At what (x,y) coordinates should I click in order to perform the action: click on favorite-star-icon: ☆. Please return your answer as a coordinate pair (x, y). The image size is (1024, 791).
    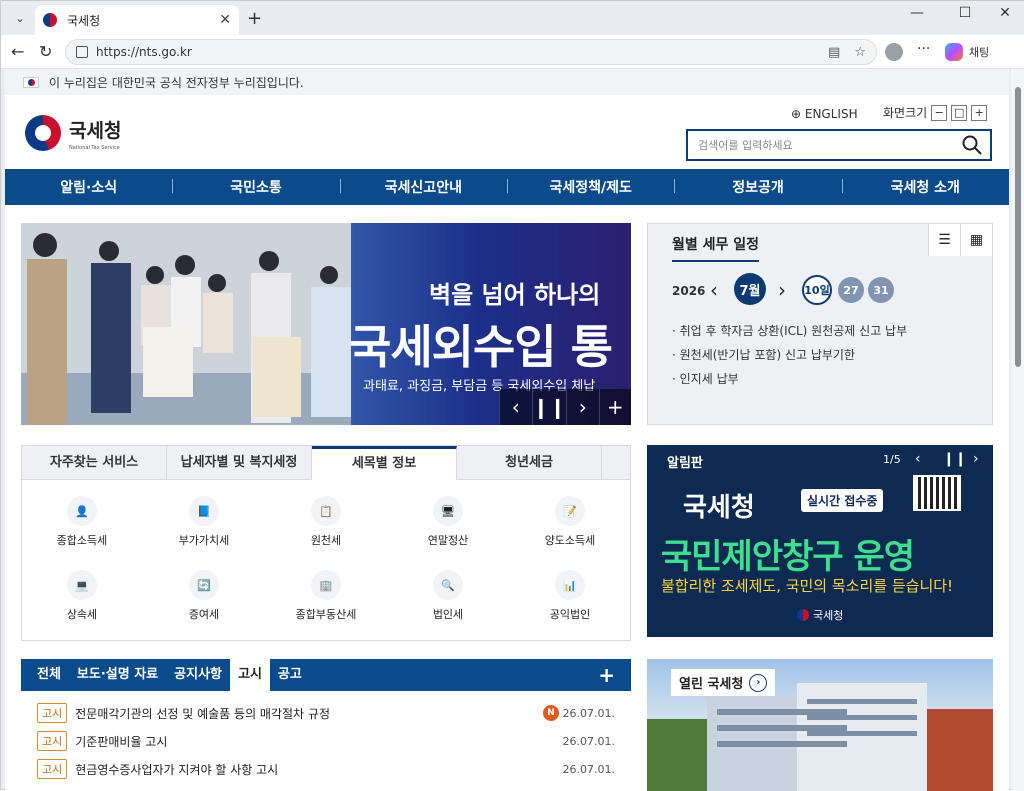
    Looking at the image, I should click on (860, 52).